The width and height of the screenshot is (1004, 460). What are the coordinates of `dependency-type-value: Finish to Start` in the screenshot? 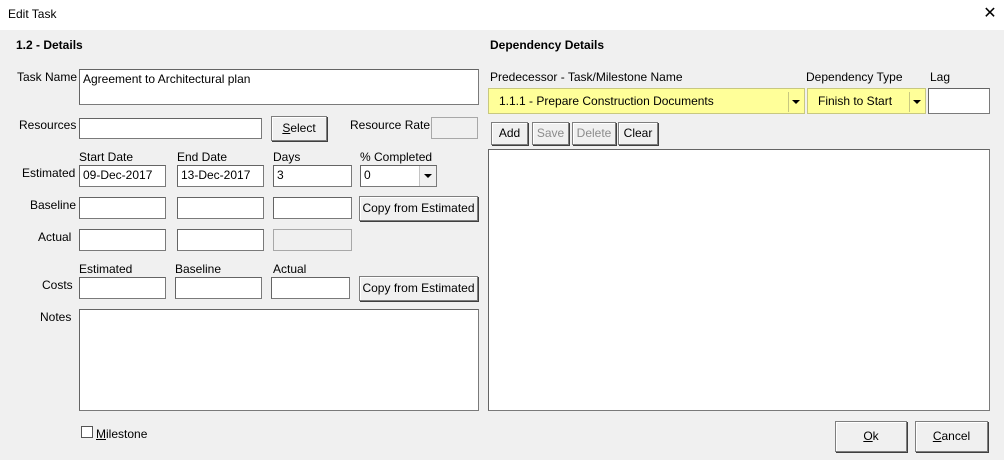 It's located at (855, 101).